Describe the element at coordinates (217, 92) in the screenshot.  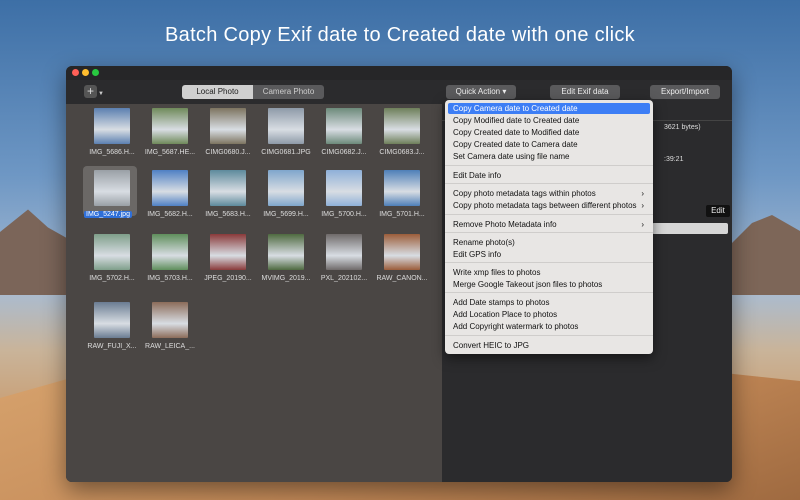
I see `tab-local-photo: Local Photo` at that location.